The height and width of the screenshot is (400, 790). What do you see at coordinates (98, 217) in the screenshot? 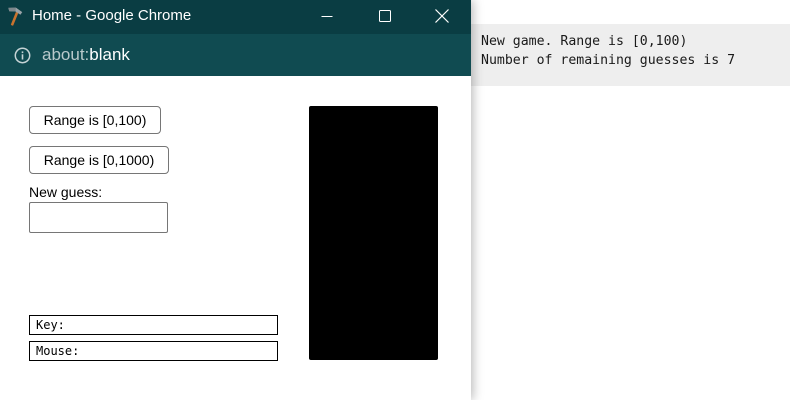
I see `new-guess-input` at bounding box center [98, 217].